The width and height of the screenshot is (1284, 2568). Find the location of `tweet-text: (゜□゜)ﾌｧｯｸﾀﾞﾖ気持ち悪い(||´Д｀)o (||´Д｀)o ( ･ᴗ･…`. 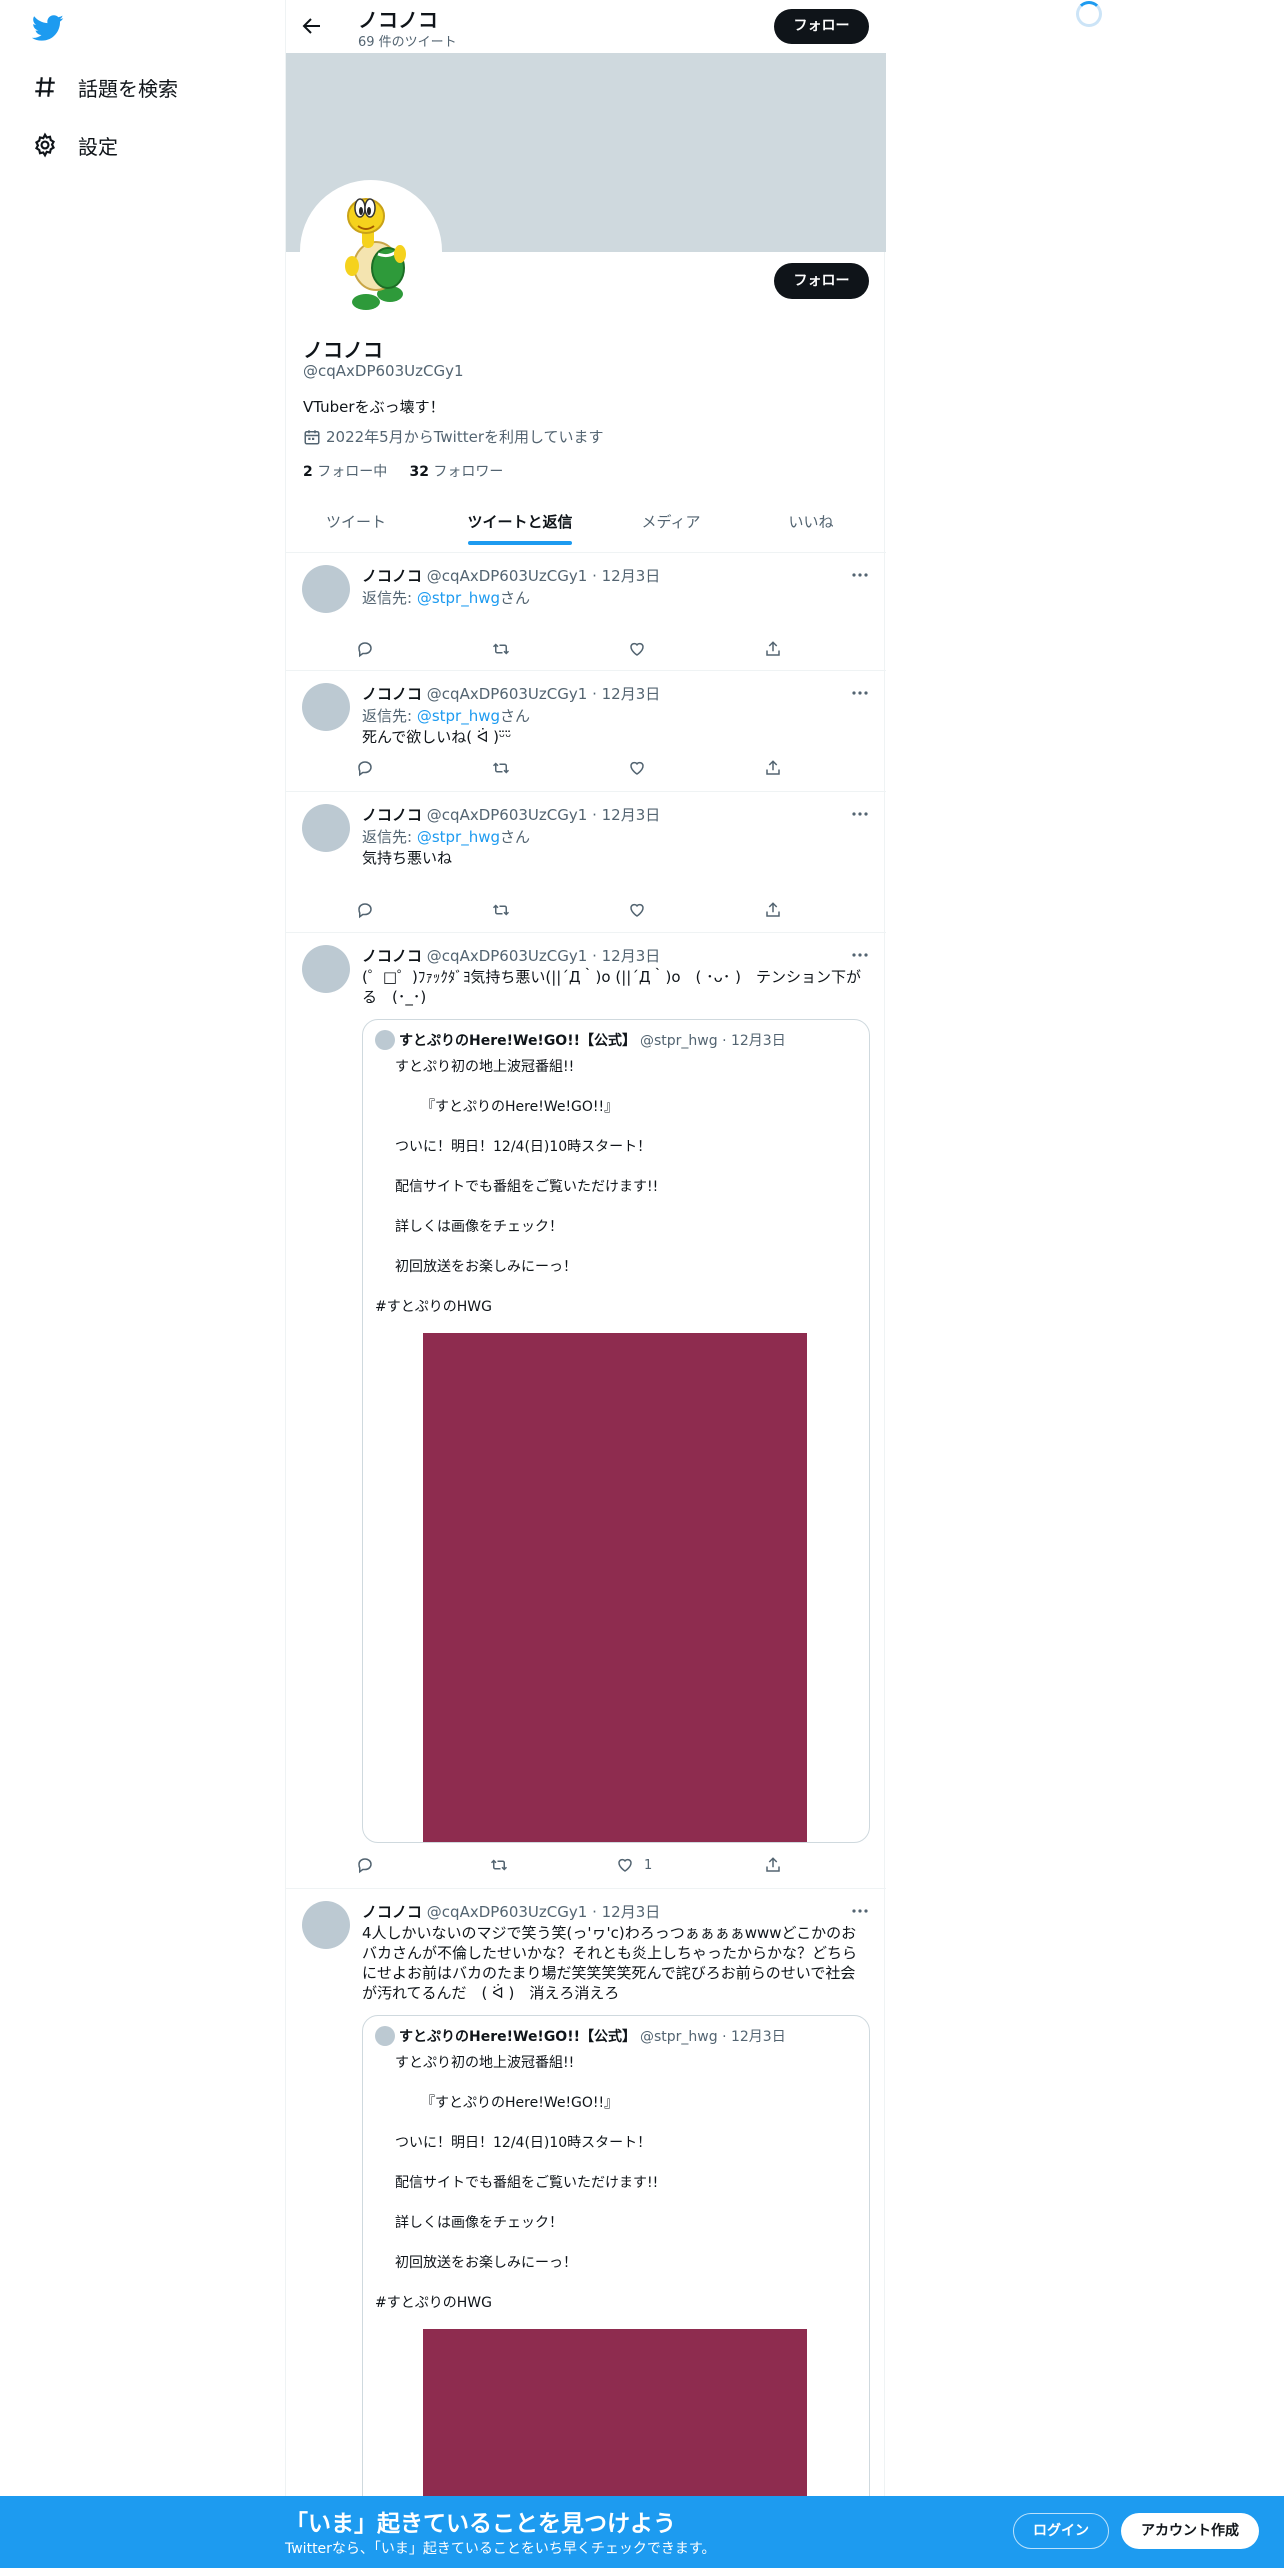

tweet-text: (゜□゜)ﾌｧｯｸﾀﾞﾖ気持ち悪い(||´Д｀)o (||´Д｀)o ( ･ᴗ･… is located at coordinates (611, 987).